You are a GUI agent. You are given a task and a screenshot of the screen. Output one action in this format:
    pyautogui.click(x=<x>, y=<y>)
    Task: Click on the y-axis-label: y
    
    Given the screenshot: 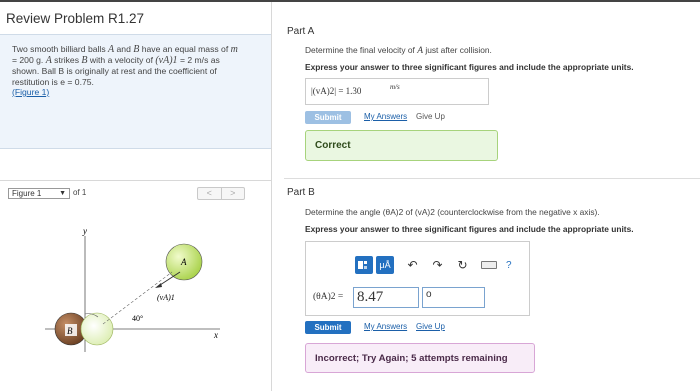 What is the action you would take?
    pyautogui.click(x=84, y=231)
    